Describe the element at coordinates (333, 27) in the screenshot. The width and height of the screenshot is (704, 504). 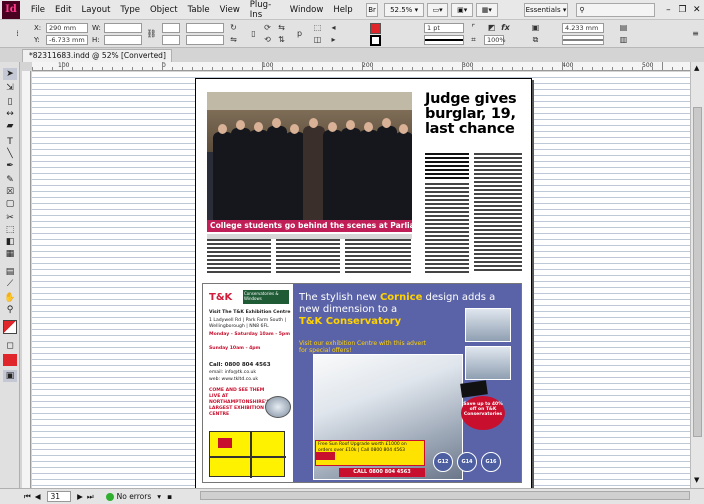
I see `select-previous-icon: ◂` at that location.